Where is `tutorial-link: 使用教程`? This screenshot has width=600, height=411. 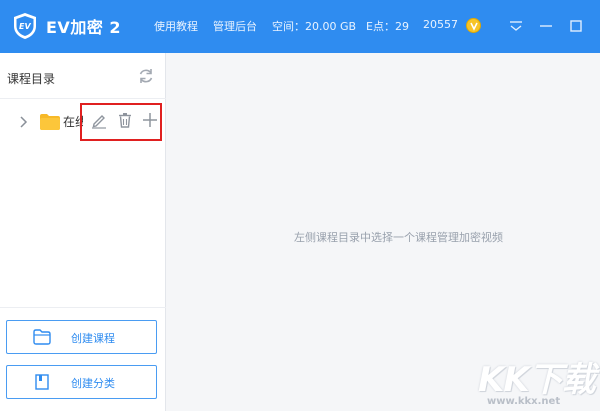
tutorial-link: 使用教程 is located at coordinates (176, 26).